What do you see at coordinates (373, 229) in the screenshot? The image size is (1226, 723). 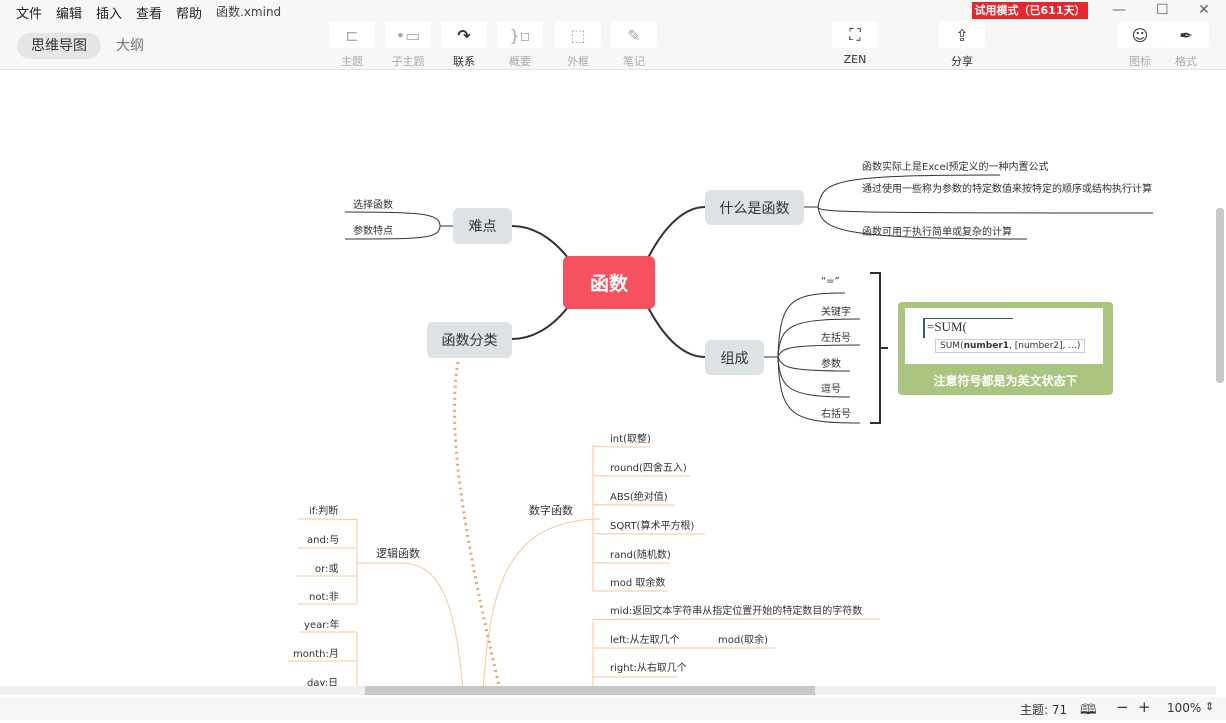 I see `subtopic: 参数特点` at bounding box center [373, 229].